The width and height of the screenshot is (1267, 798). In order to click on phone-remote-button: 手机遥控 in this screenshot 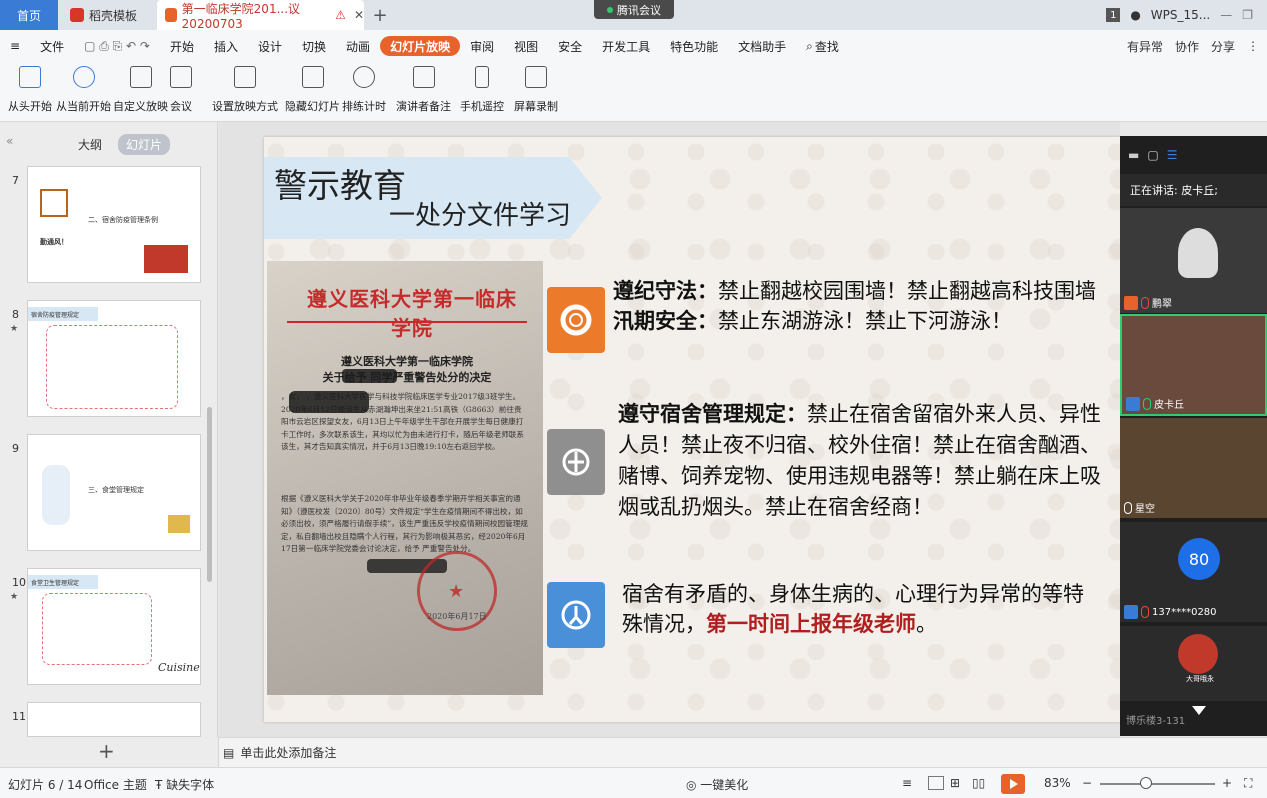, I will do `click(482, 92)`.